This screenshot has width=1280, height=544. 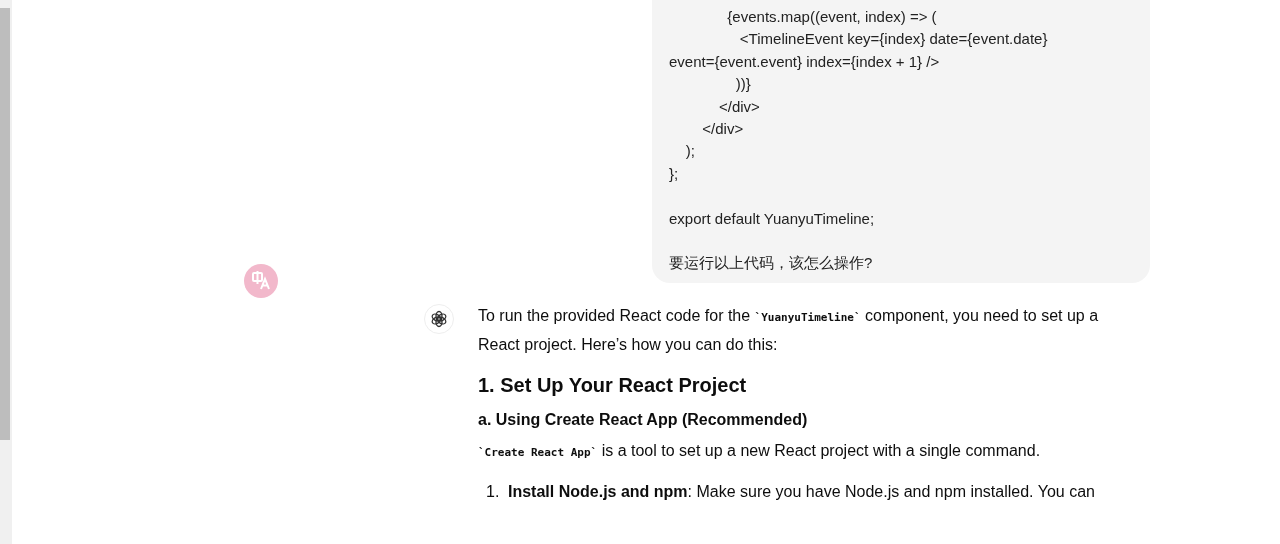 I want to click on message-line: };, so click(x=674, y=173).